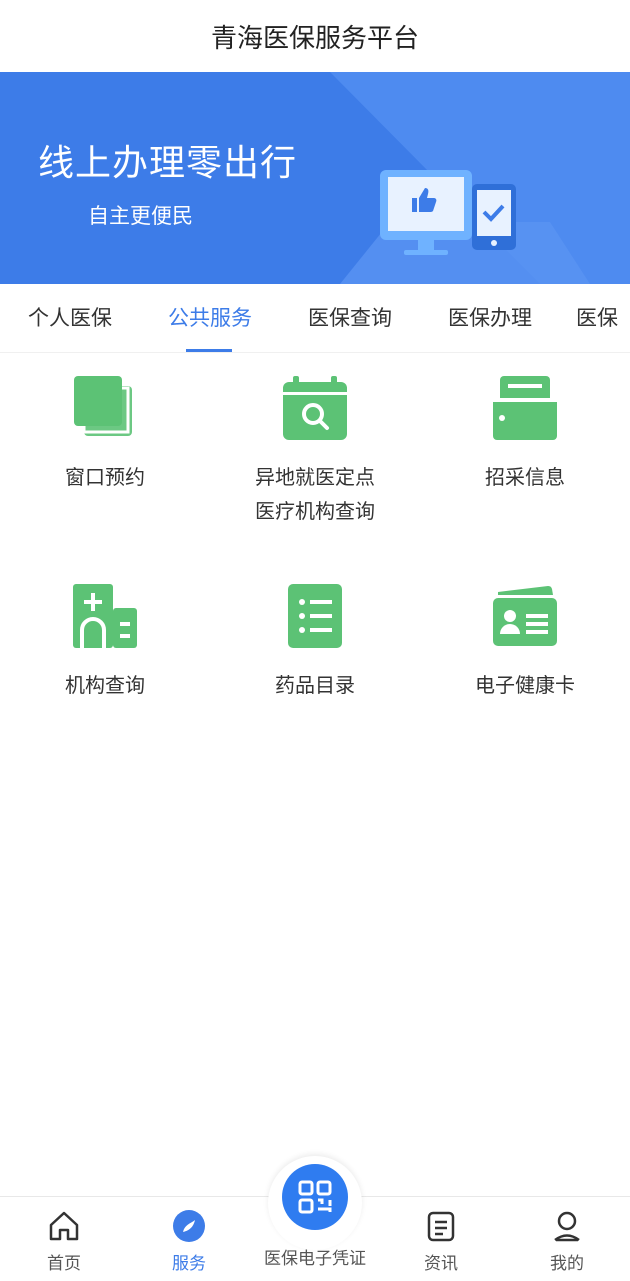  What do you see at coordinates (315, 494) in the screenshot?
I see `service-label: 异地就医定点 医疗机构查询` at bounding box center [315, 494].